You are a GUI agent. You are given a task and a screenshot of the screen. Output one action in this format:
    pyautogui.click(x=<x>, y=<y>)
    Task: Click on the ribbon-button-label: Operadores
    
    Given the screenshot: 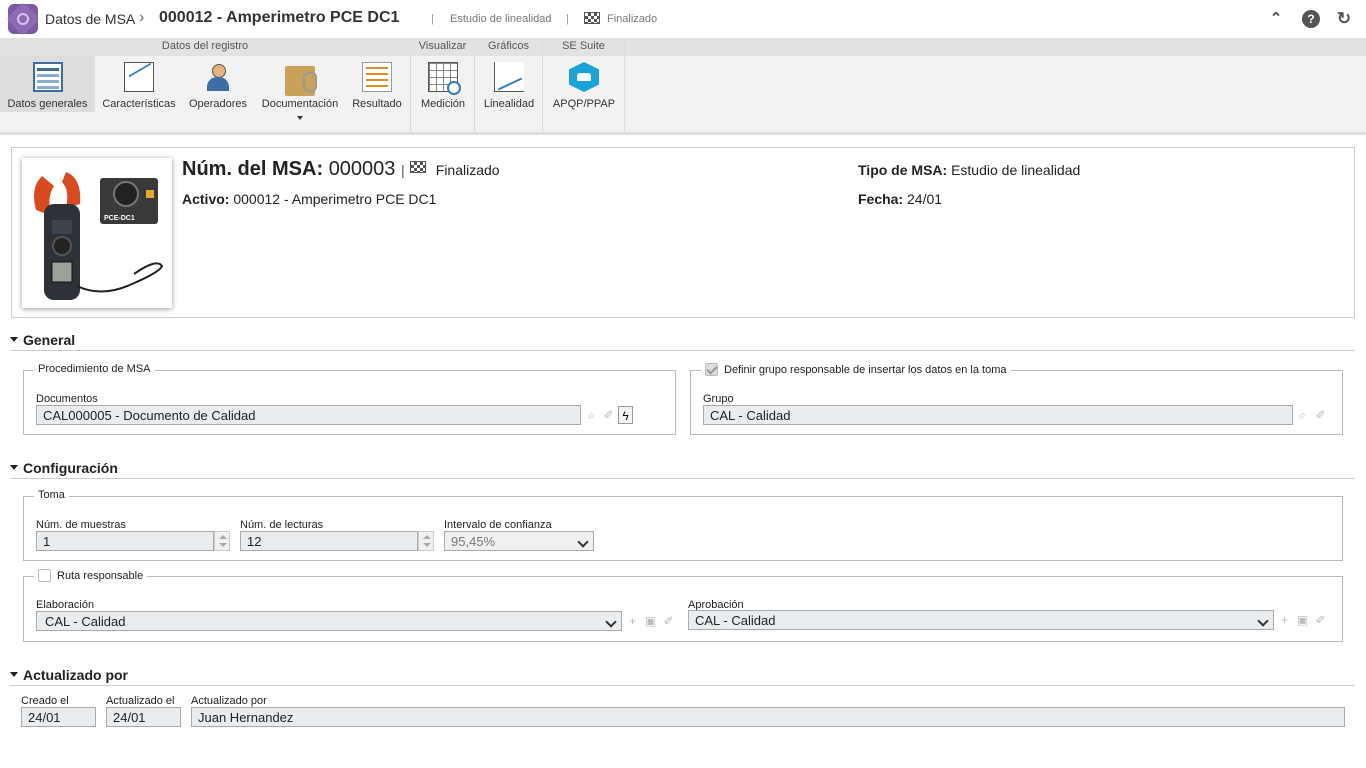 What is the action you would take?
    pyautogui.click(x=218, y=104)
    